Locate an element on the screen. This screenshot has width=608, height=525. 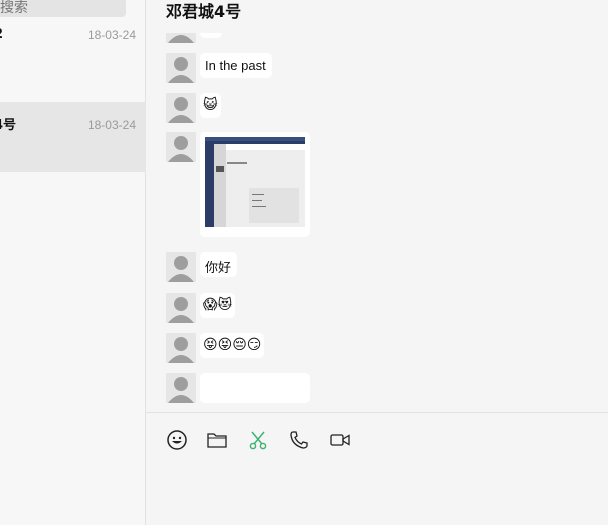
message-bubble: 😱😻 is located at coordinates (218, 305).